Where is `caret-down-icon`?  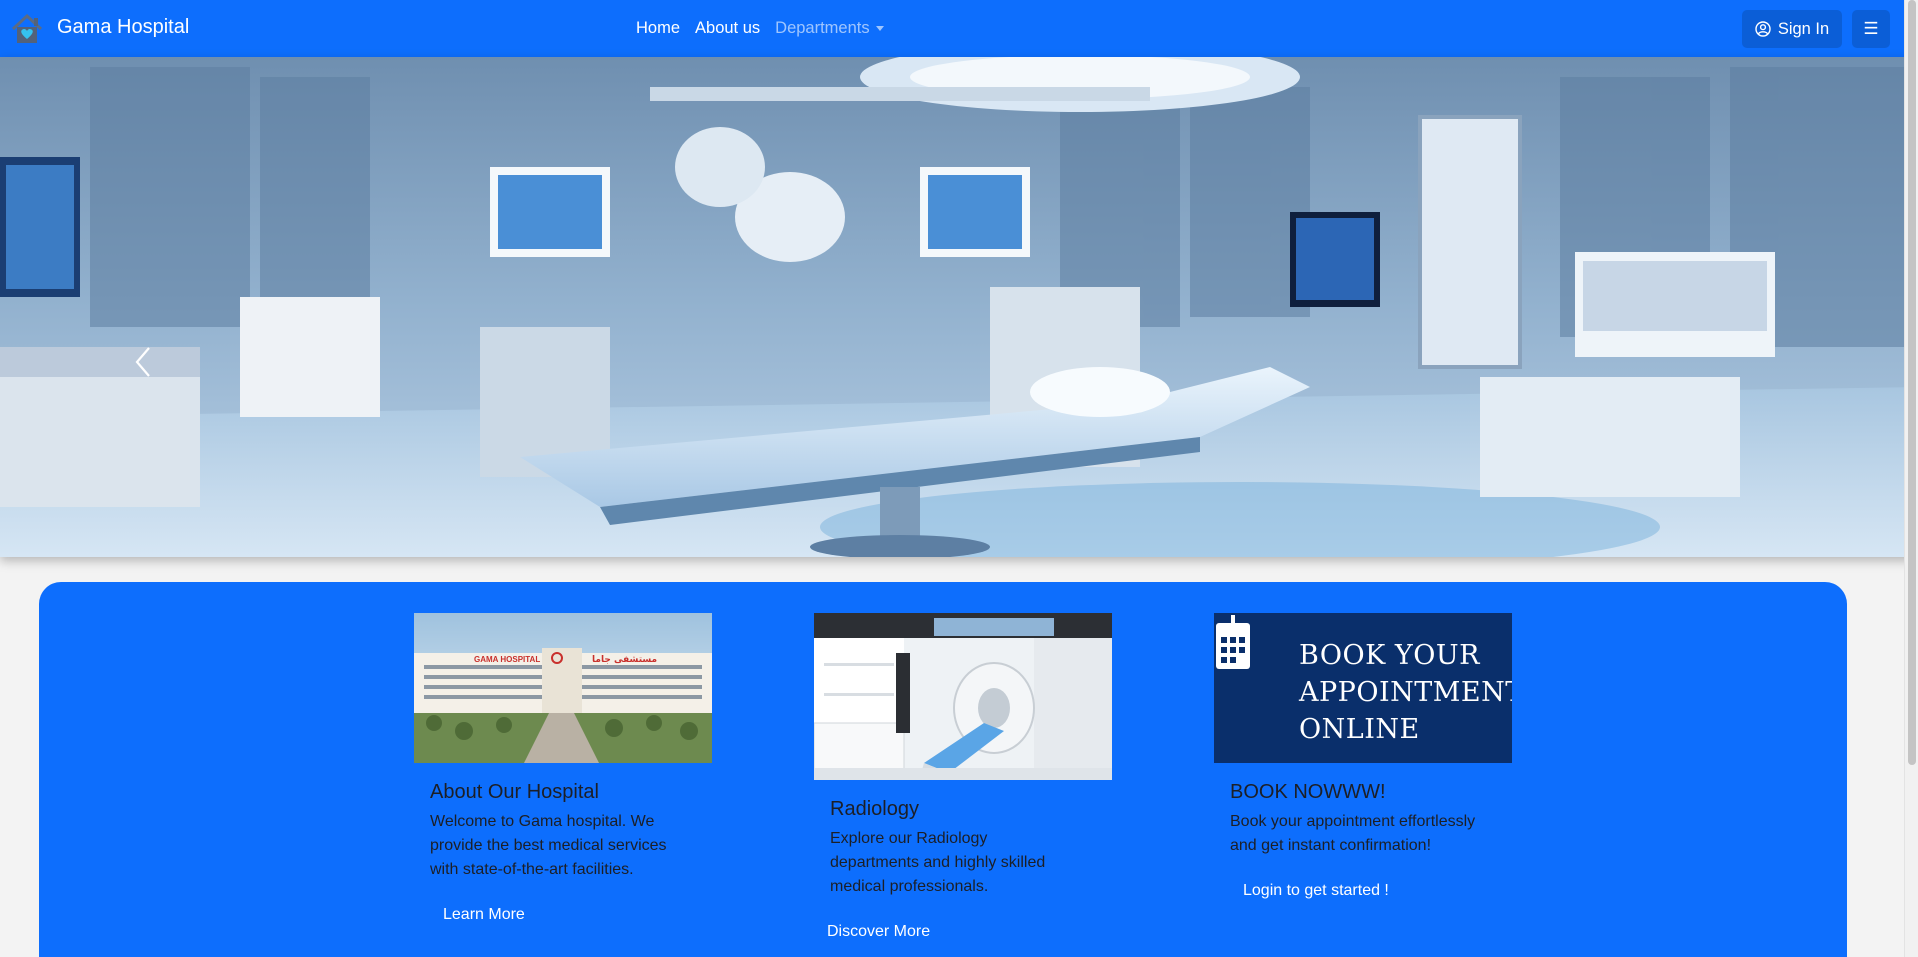 caret-down-icon is located at coordinates (879, 29).